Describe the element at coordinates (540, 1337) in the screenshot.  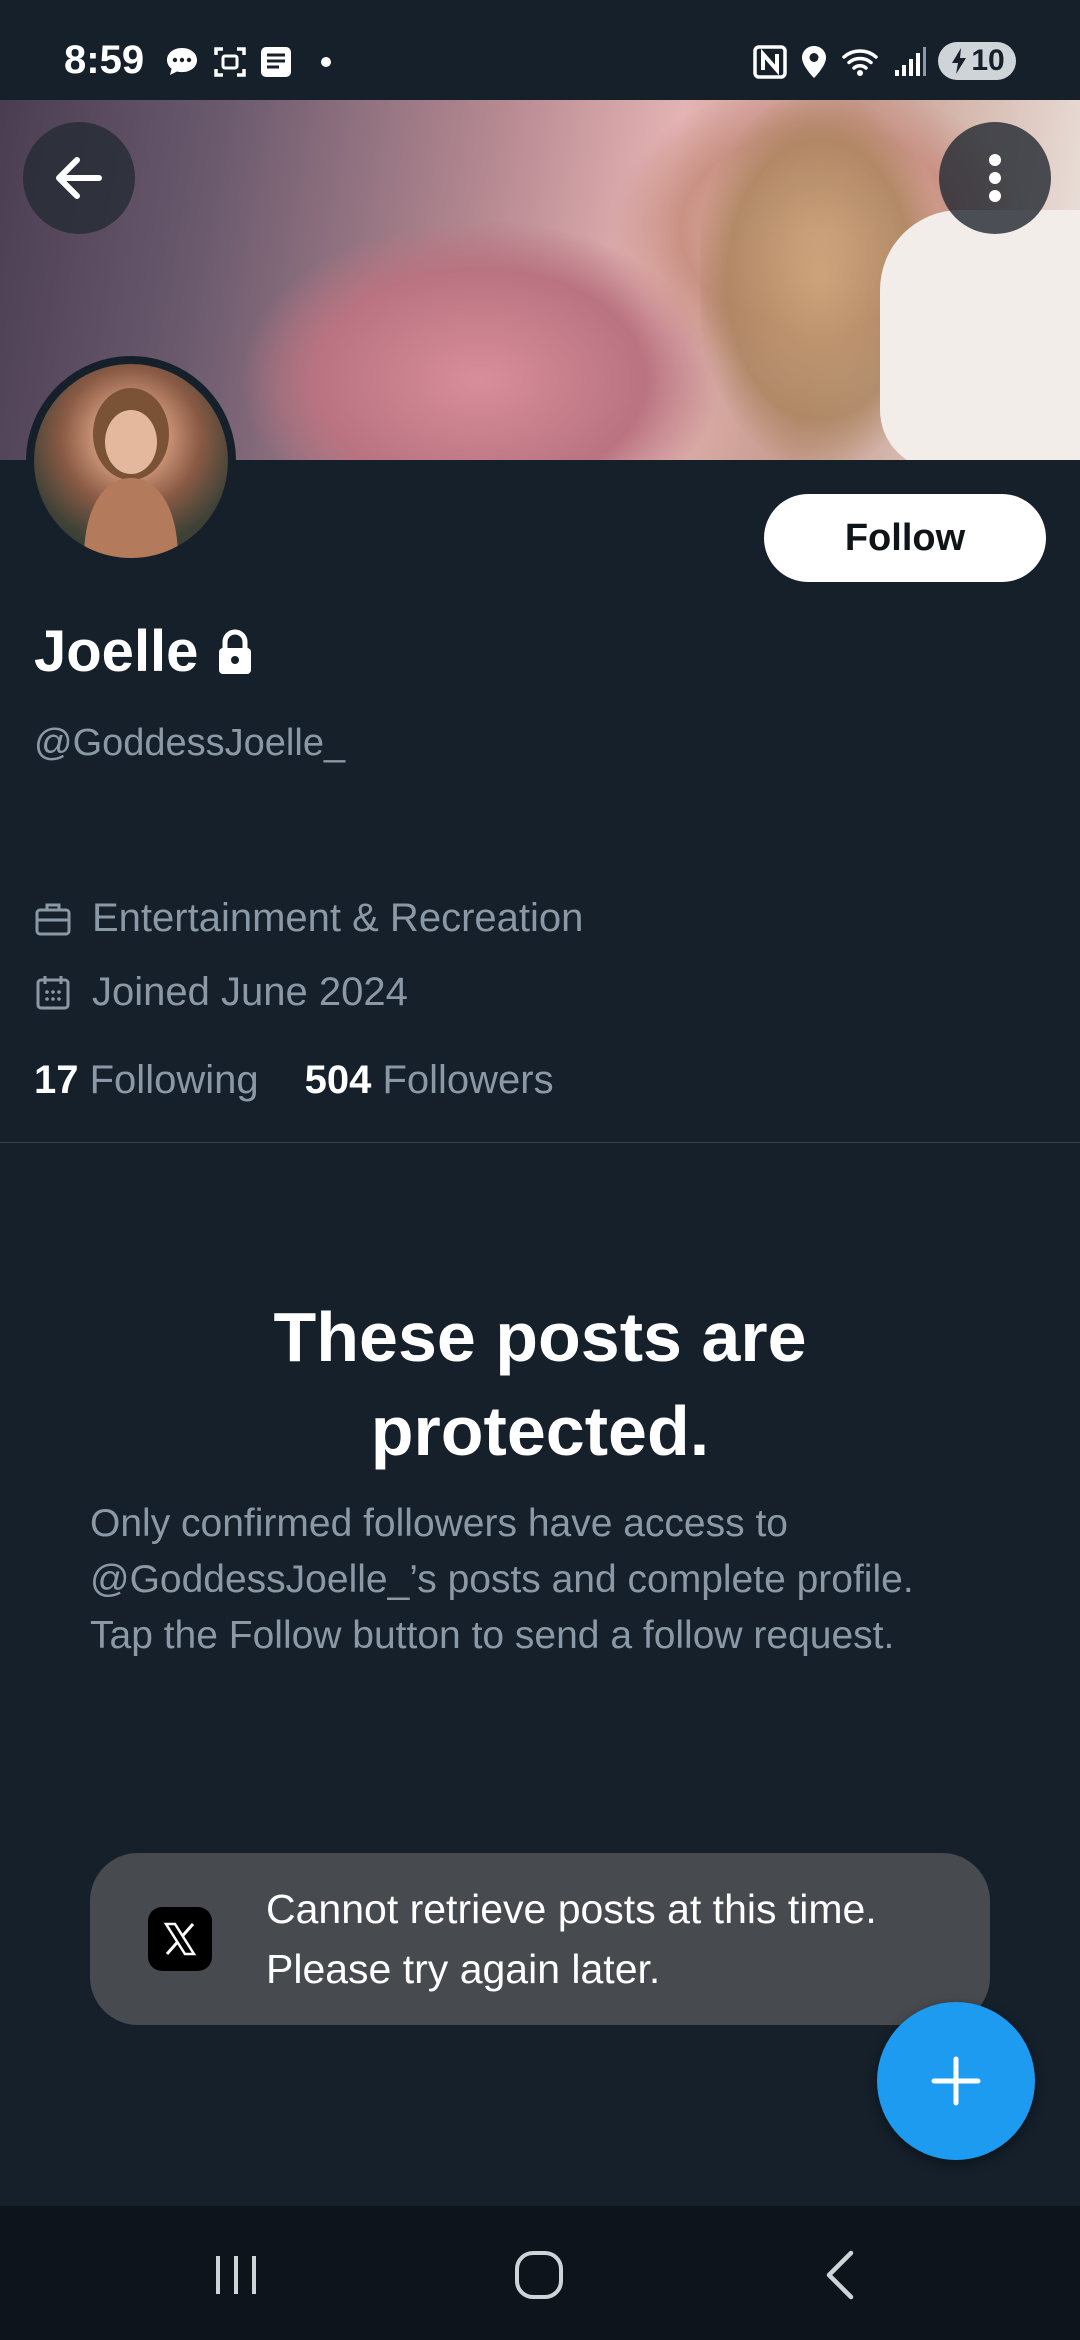
I see `protected-title-line: These posts are` at that location.